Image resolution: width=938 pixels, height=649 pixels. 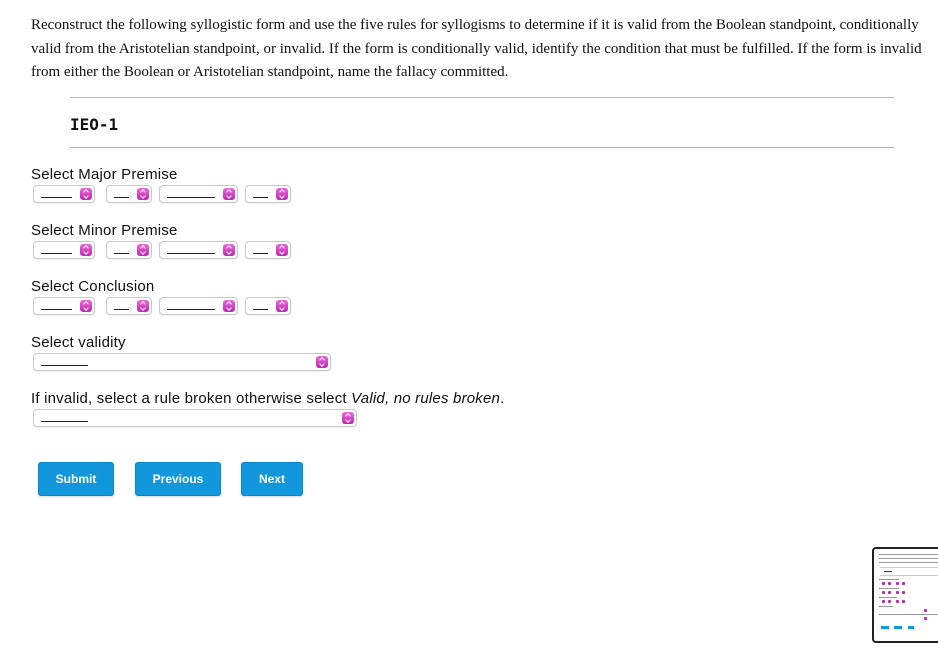 I want to click on previous-button: Previous, so click(x=178, y=479).